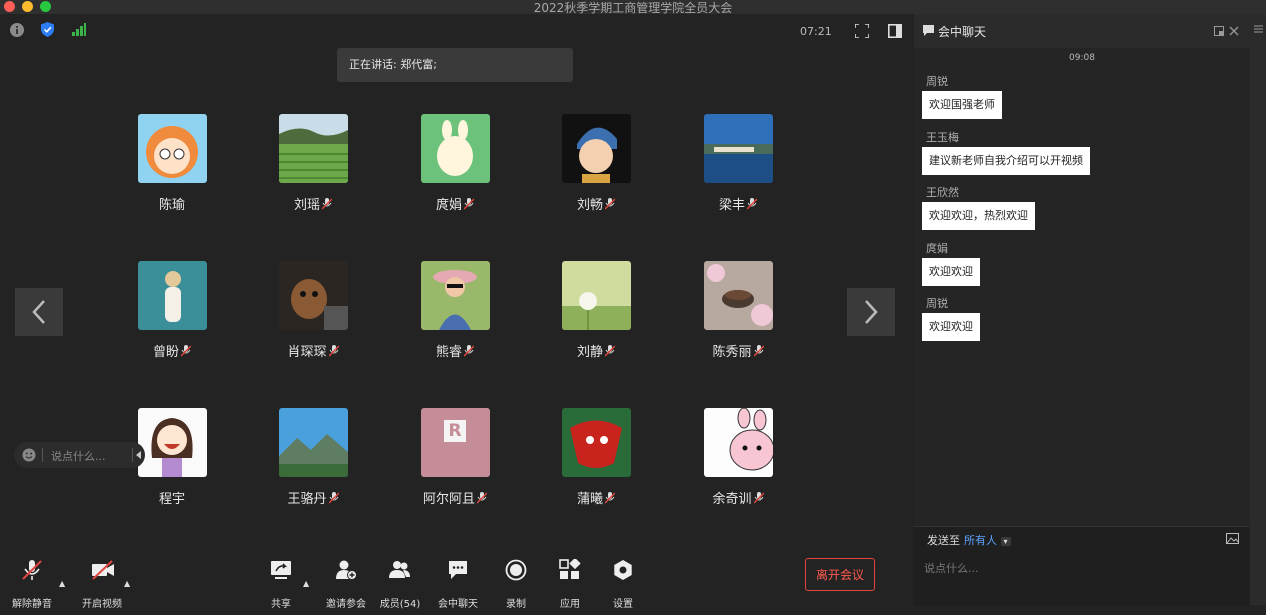 The height and width of the screenshot is (615, 1266). I want to click on side-toolbar, so click(1258, 309).